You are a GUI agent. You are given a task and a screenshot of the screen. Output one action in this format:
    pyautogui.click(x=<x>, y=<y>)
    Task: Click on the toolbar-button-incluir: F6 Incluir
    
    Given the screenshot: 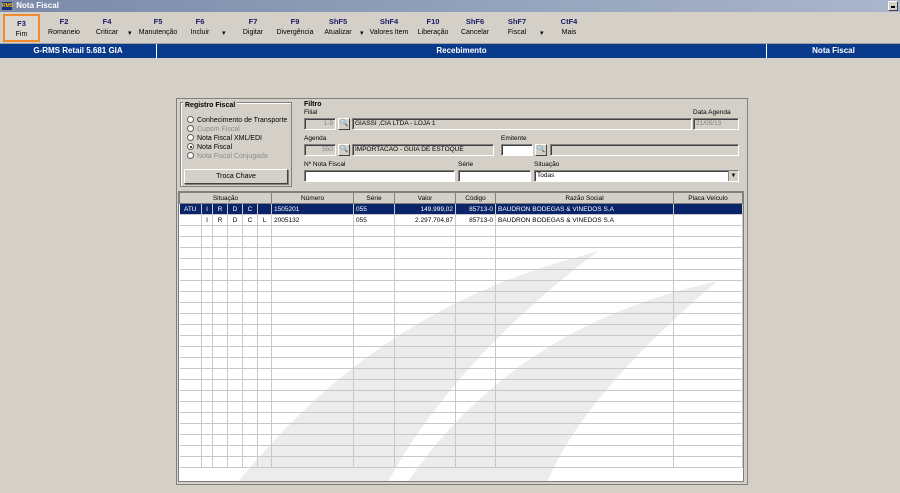 What is the action you would take?
    pyautogui.click(x=200, y=28)
    